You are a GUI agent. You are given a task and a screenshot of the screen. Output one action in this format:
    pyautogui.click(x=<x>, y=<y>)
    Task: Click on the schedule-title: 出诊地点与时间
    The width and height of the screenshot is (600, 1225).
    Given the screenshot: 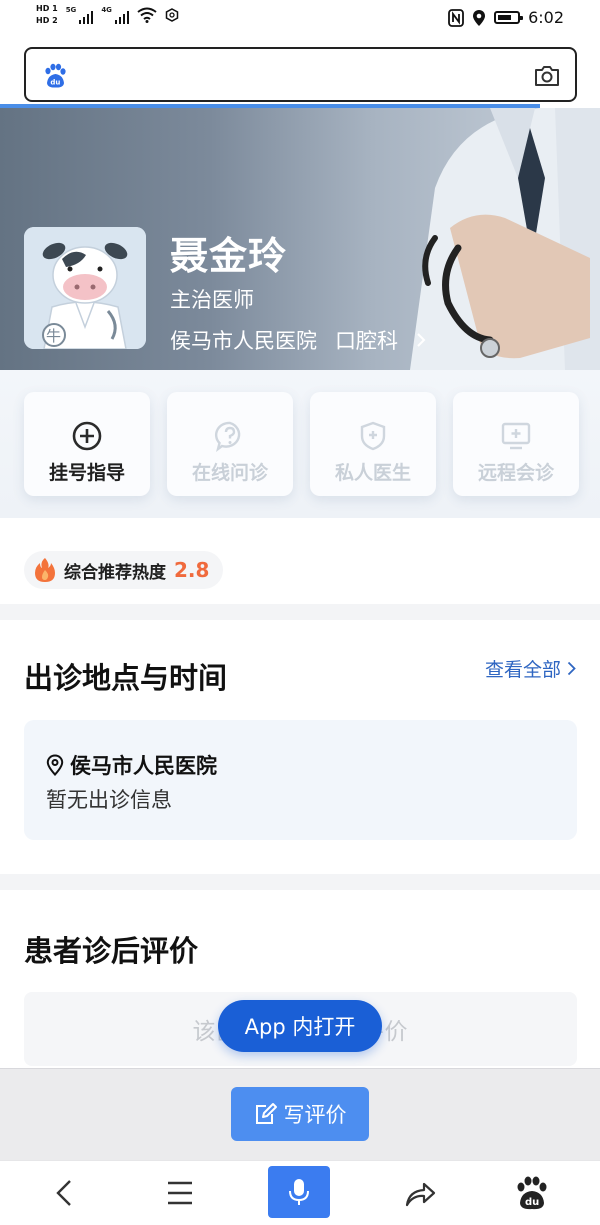 What is the action you would take?
    pyautogui.click(x=126, y=678)
    